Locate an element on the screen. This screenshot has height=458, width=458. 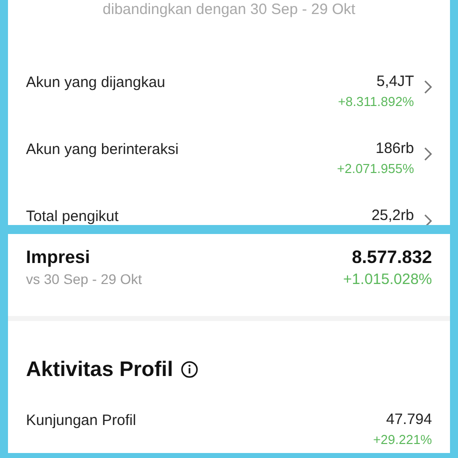
metric-label: Total pengikut is located at coordinates (73, 216).